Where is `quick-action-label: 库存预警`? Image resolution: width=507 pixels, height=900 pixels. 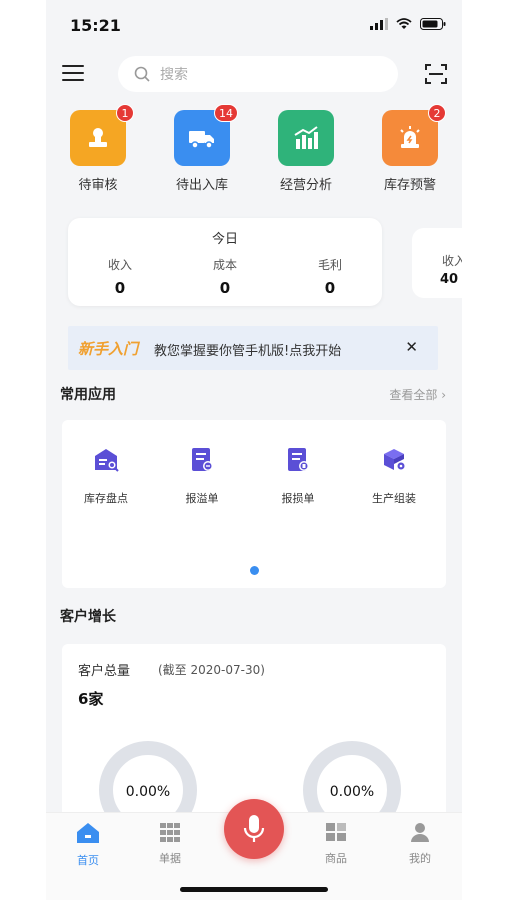
quick-action-label: 库存预警 is located at coordinates (409, 185).